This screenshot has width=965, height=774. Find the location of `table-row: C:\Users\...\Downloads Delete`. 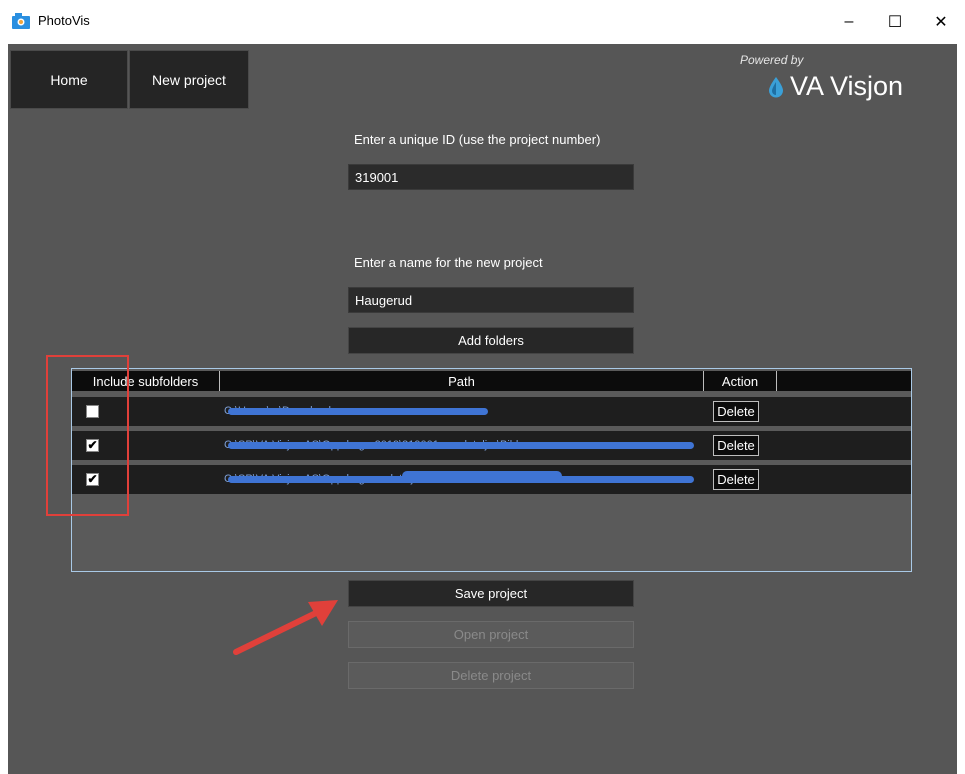

table-row: C:\Users\...\Downloads Delete is located at coordinates (491, 411).